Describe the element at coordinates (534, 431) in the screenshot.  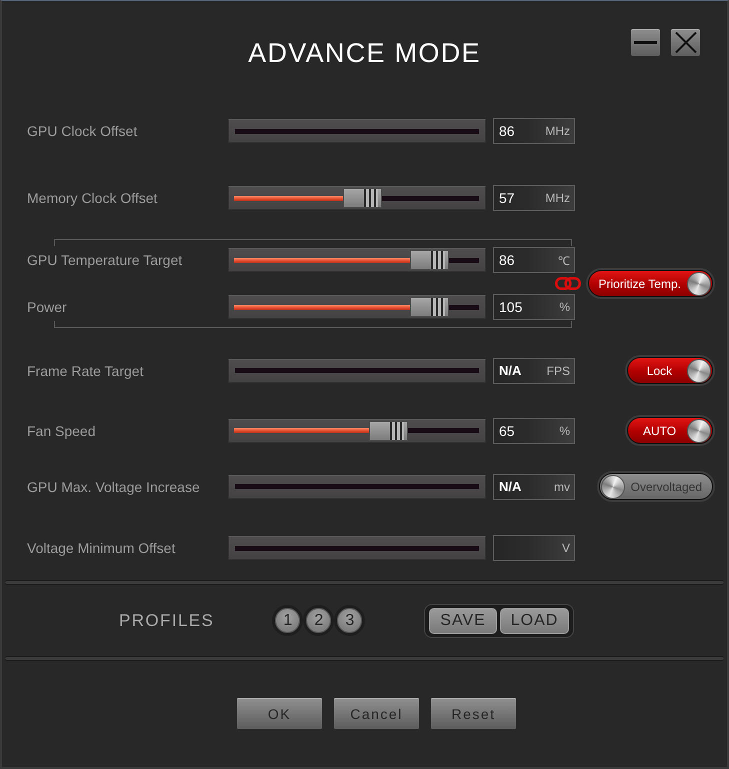
I see `value-field: 65 %` at that location.